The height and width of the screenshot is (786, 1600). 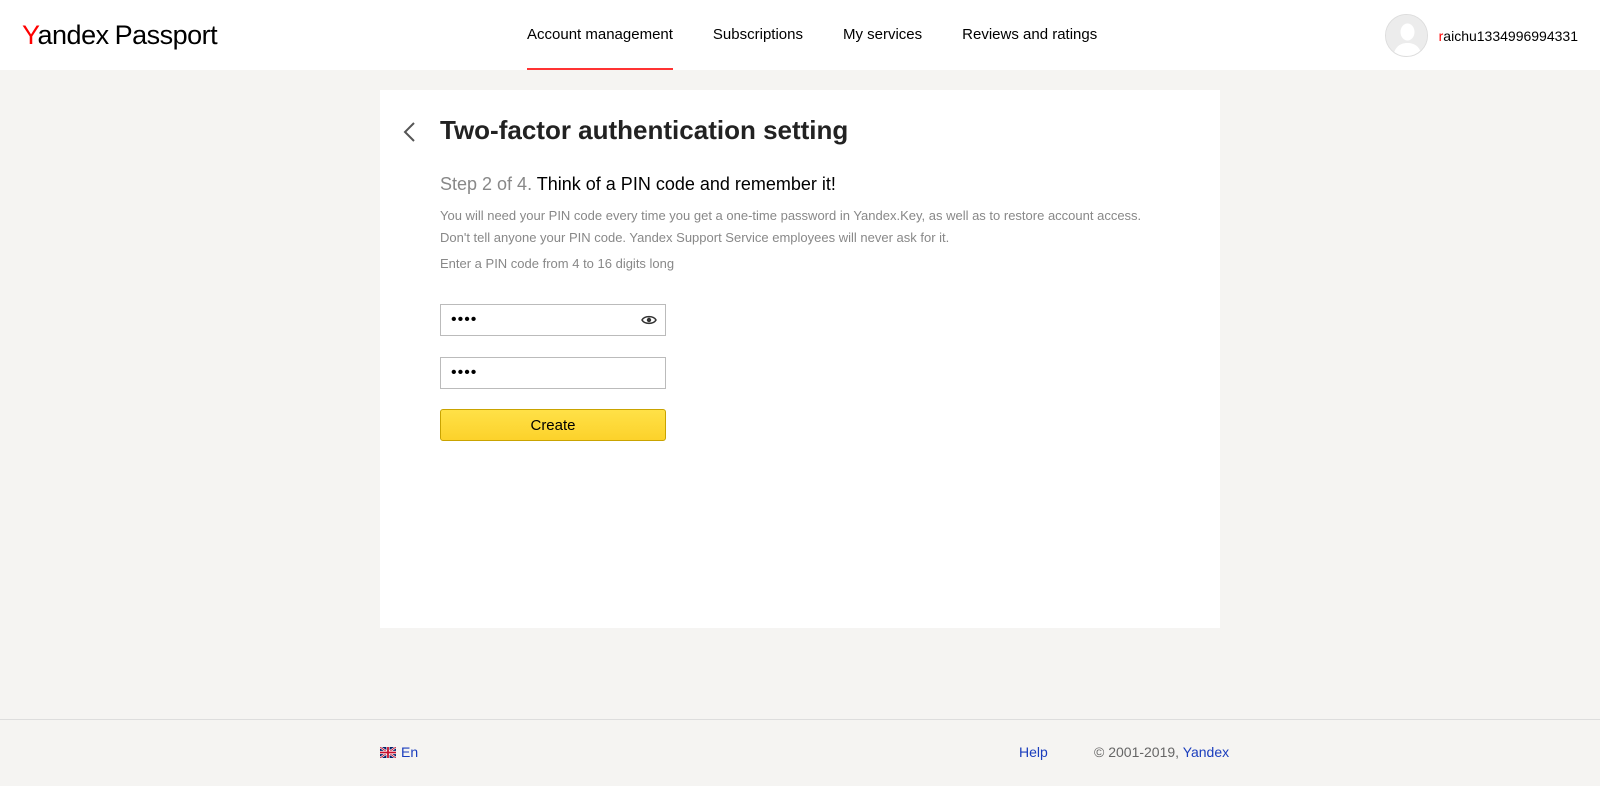 I want to click on pin-confirm-field, so click(x=553, y=373).